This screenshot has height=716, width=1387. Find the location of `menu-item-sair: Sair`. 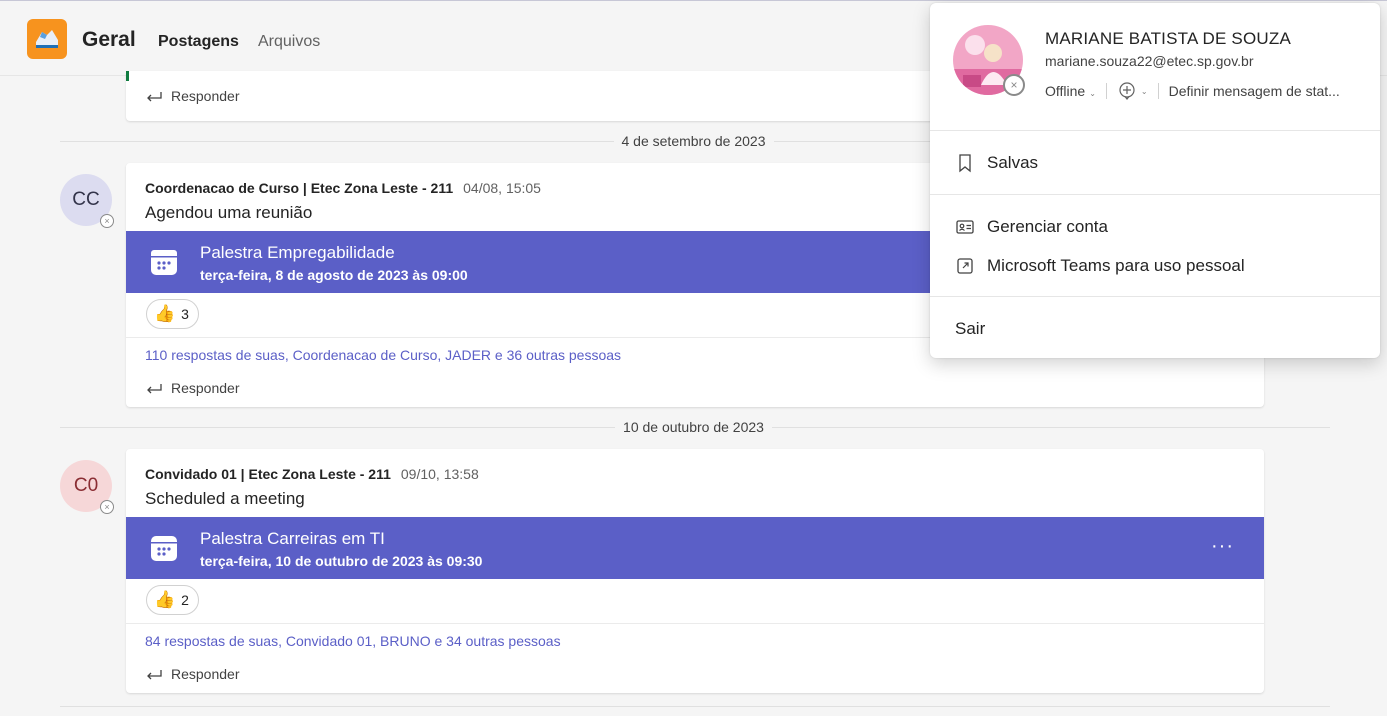

menu-item-sair: Sair is located at coordinates (970, 329).